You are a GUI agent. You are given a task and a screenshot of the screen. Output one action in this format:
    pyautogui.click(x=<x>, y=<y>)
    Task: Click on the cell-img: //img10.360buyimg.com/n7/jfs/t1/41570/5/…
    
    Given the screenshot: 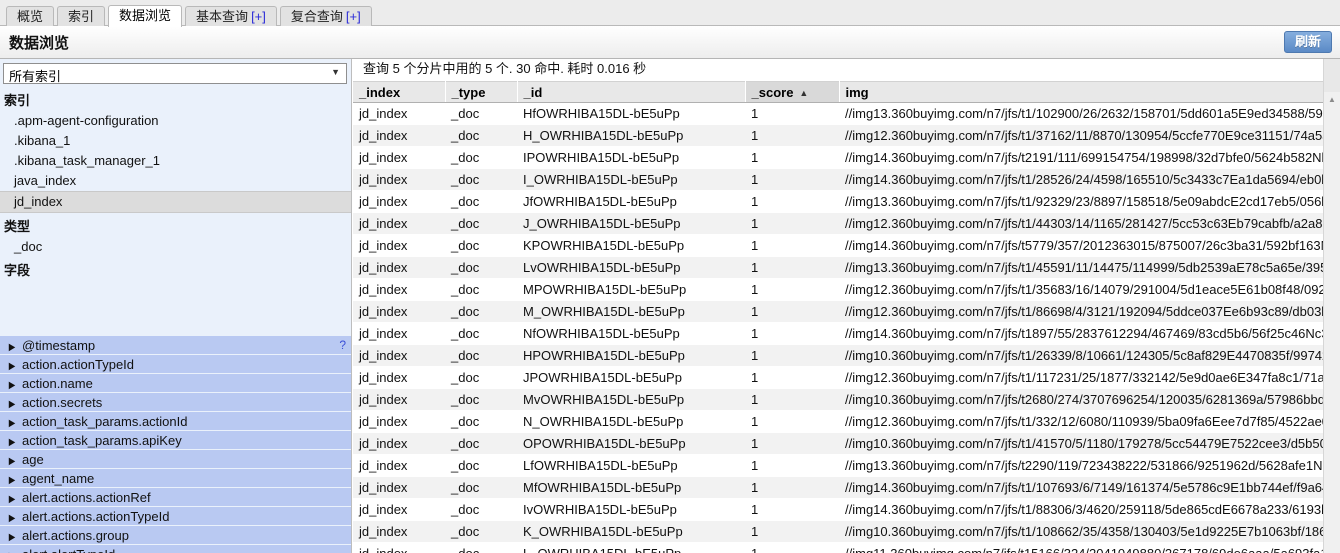 What is the action you would take?
    pyautogui.click(x=1089, y=443)
    